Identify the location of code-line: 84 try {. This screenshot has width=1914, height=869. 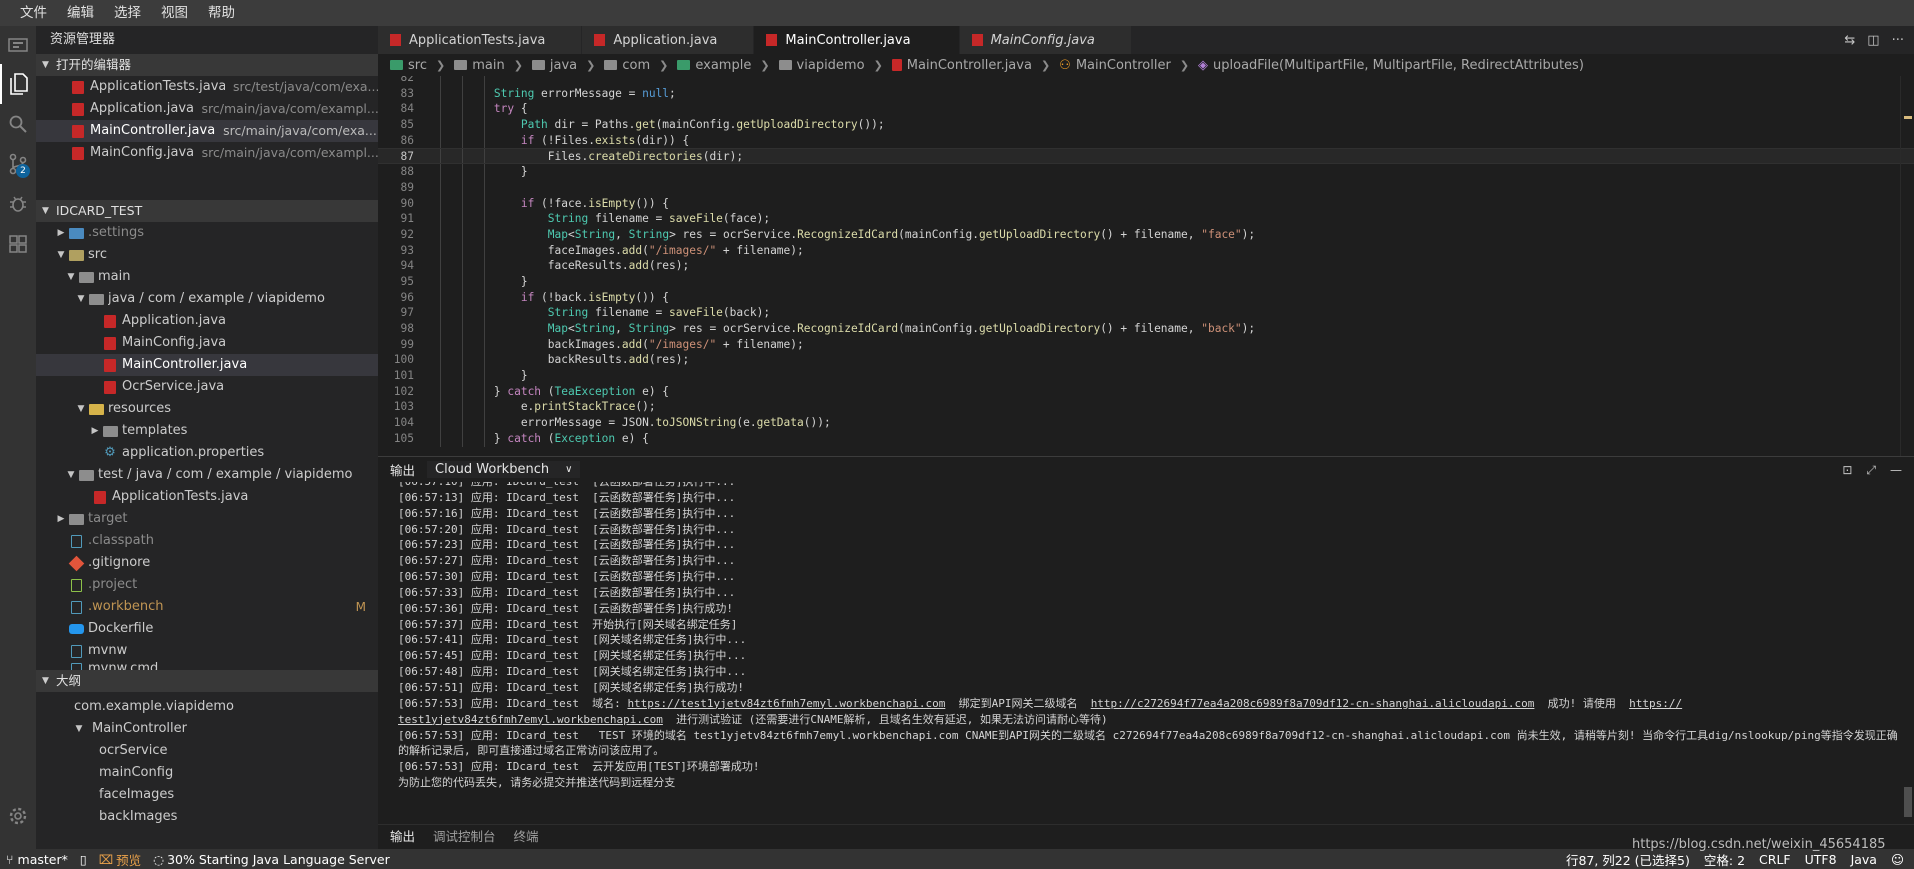
(1146, 109).